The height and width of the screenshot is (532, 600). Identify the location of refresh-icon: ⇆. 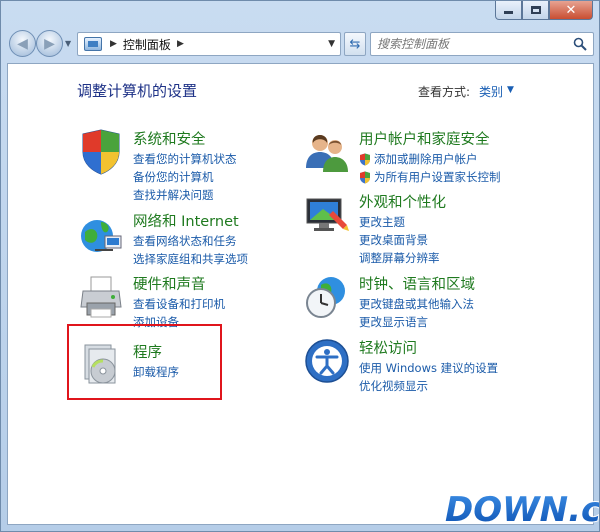
(355, 44).